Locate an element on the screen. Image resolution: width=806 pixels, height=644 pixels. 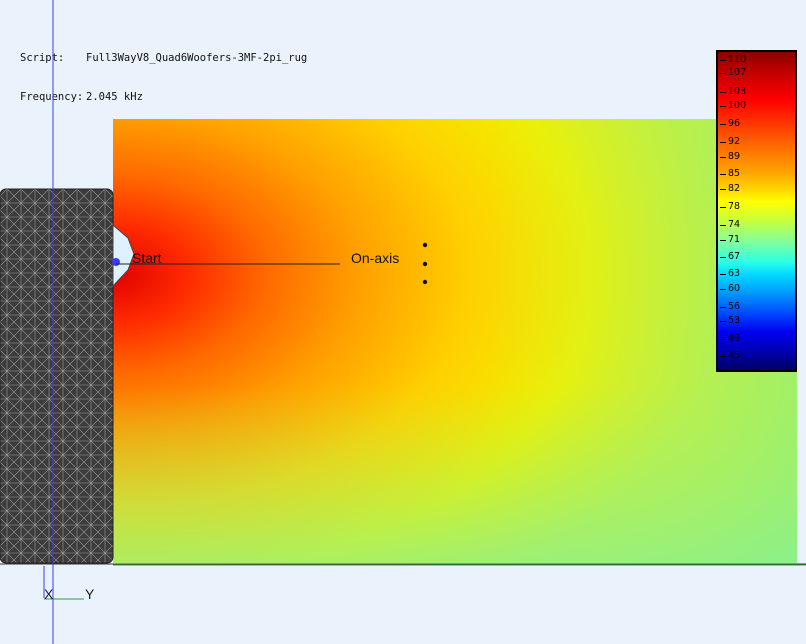
legend-tick: 96 is located at coordinates (730, 123).